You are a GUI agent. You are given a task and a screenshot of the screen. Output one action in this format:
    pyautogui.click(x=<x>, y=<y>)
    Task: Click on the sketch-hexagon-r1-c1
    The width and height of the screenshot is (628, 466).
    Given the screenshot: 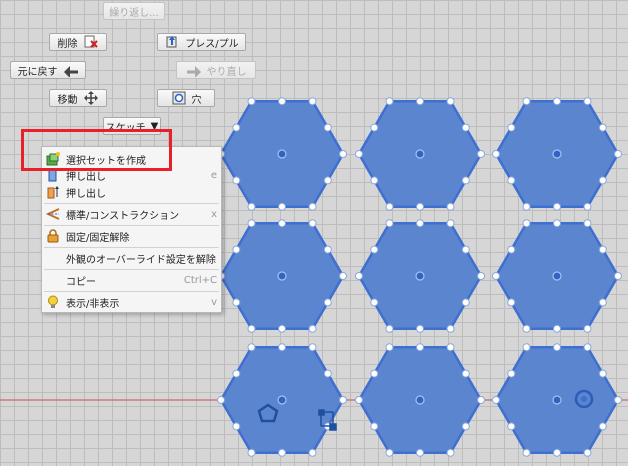 What is the action you would take?
    pyautogui.click(x=282, y=154)
    